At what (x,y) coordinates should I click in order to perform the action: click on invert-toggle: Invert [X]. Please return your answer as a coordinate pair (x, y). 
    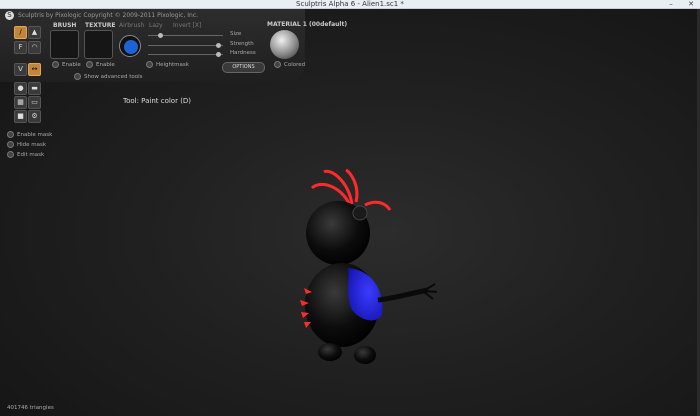
    Looking at the image, I should click on (187, 25).